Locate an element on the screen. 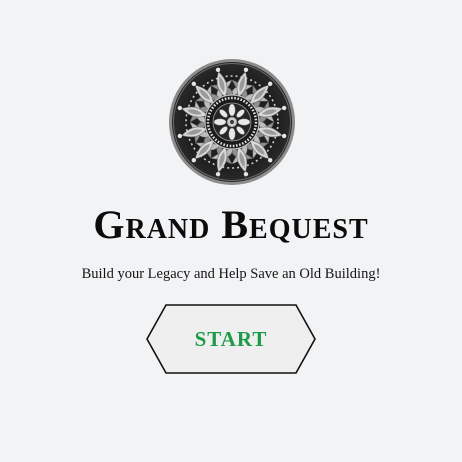 The height and width of the screenshot is (462, 462). game-title: Grand Bequest is located at coordinates (231, 224).